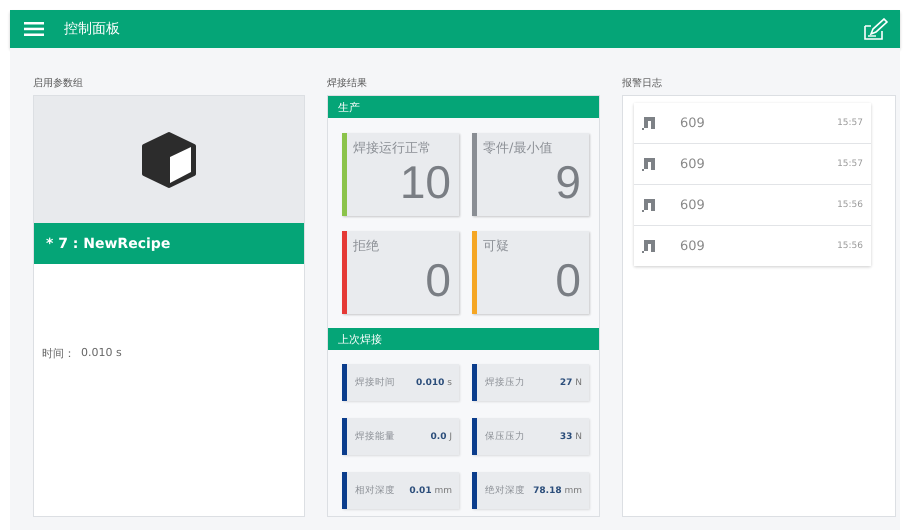 Image resolution: width=910 pixels, height=530 pixels. I want to click on measurement-label: 焊接压力, so click(505, 382).